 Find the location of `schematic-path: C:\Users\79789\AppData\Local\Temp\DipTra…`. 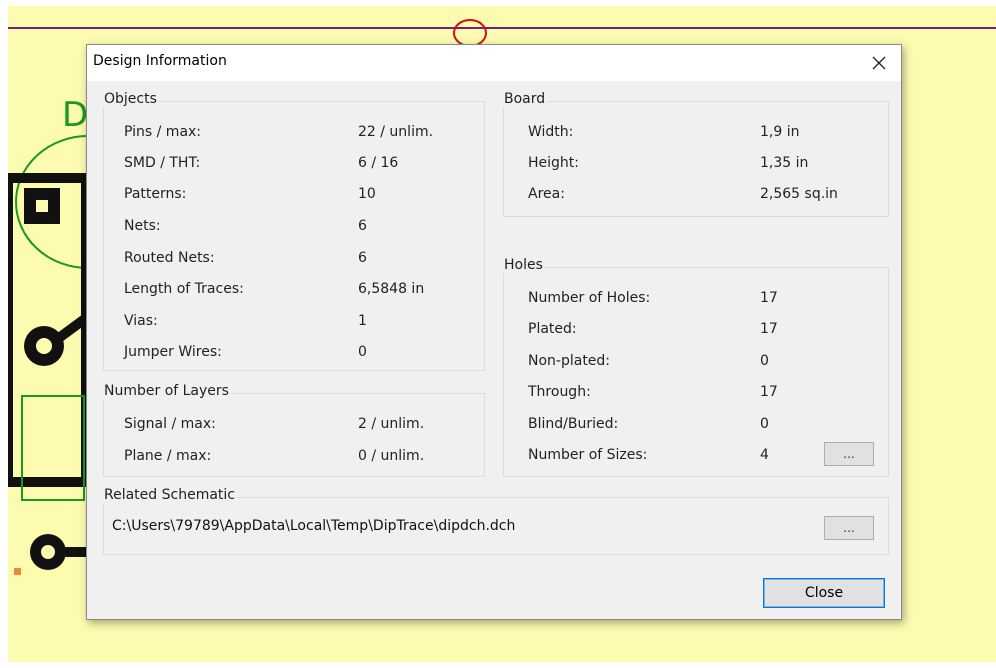

schematic-path: C:\Users\79789\AppData\Local\Temp\DipTra… is located at coordinates (314, 526).